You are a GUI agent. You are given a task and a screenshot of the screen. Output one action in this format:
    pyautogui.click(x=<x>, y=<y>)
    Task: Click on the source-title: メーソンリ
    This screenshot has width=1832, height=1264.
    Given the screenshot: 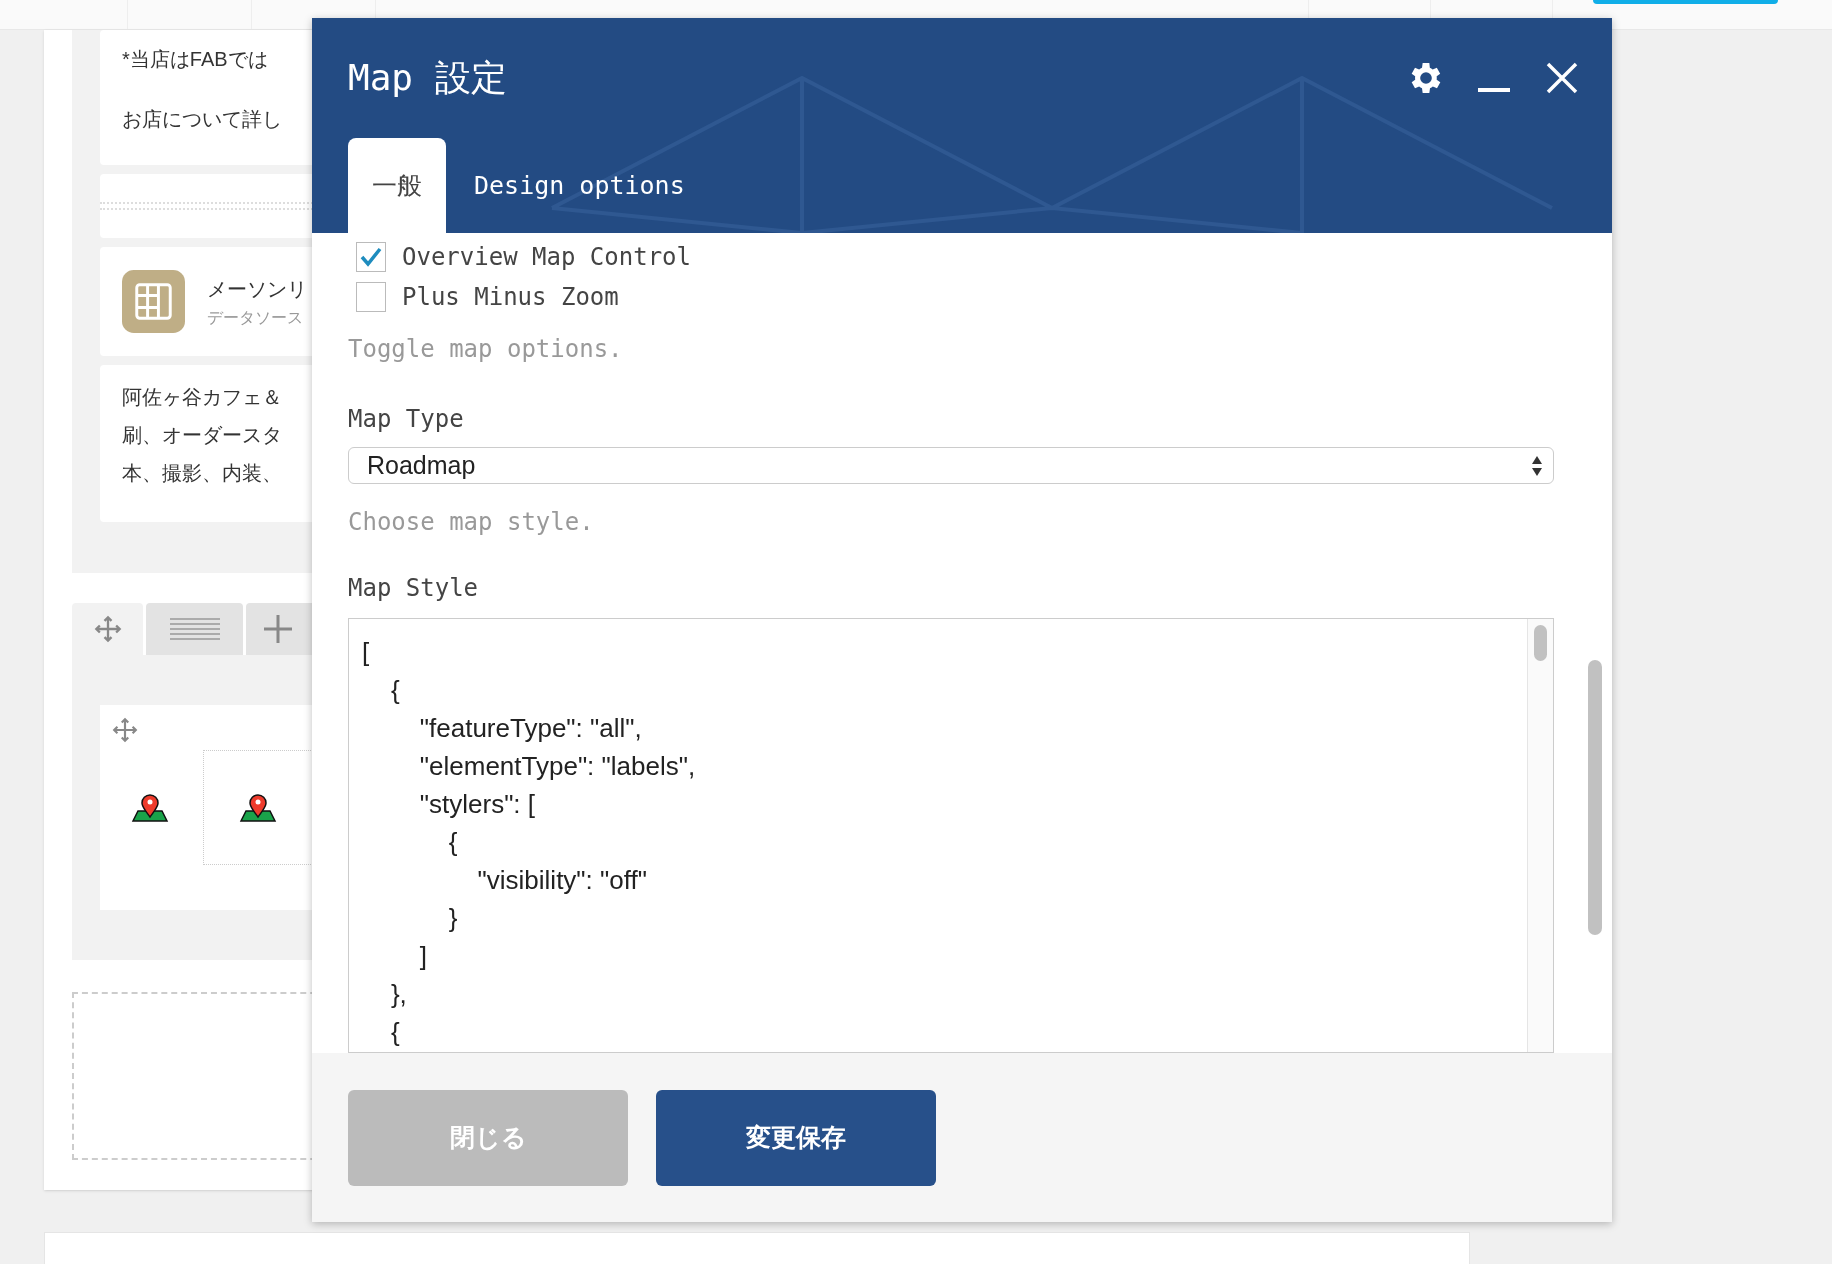 What is the action you would take?
    pyautogui.click(x=257, y=289)
    